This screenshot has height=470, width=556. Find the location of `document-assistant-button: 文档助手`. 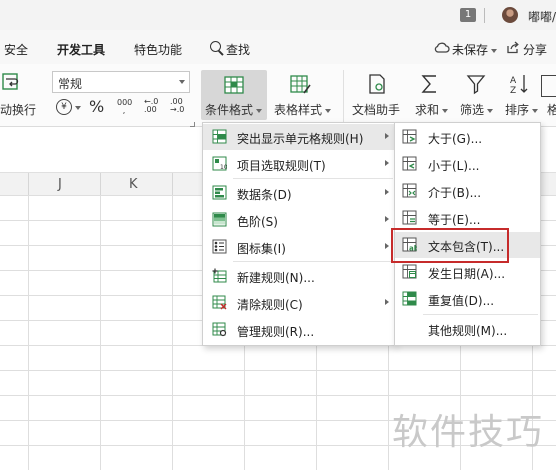

document-assistant-button: 文档助手 is located at coordinates (376, 109).